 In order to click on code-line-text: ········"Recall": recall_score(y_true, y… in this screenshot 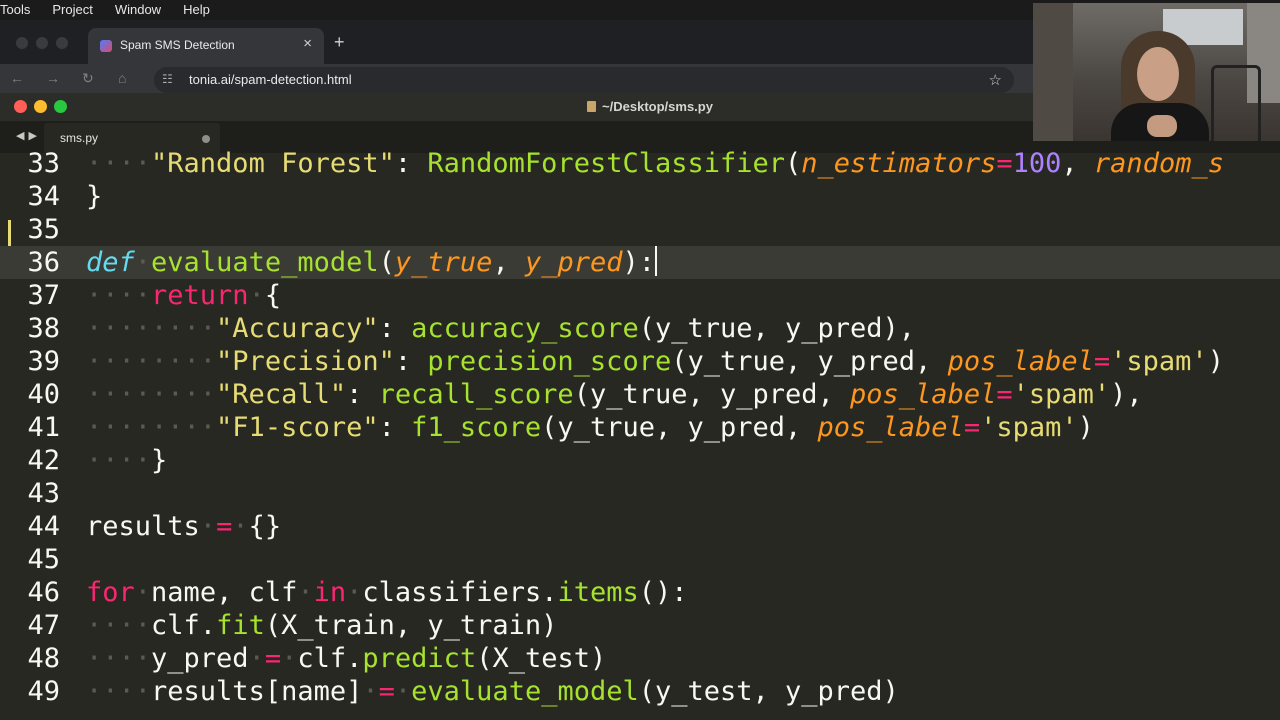, I will do `click(614, 394)`.